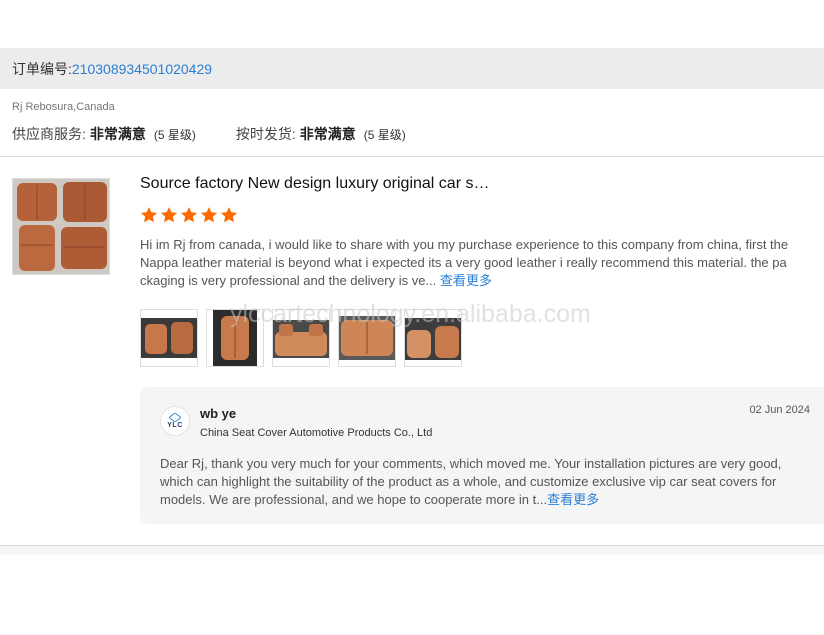  What do you see at coordinates (218, 413) in the screenshot?
I see `reply-author-name: wb ye` at bounding box center [218, 413].